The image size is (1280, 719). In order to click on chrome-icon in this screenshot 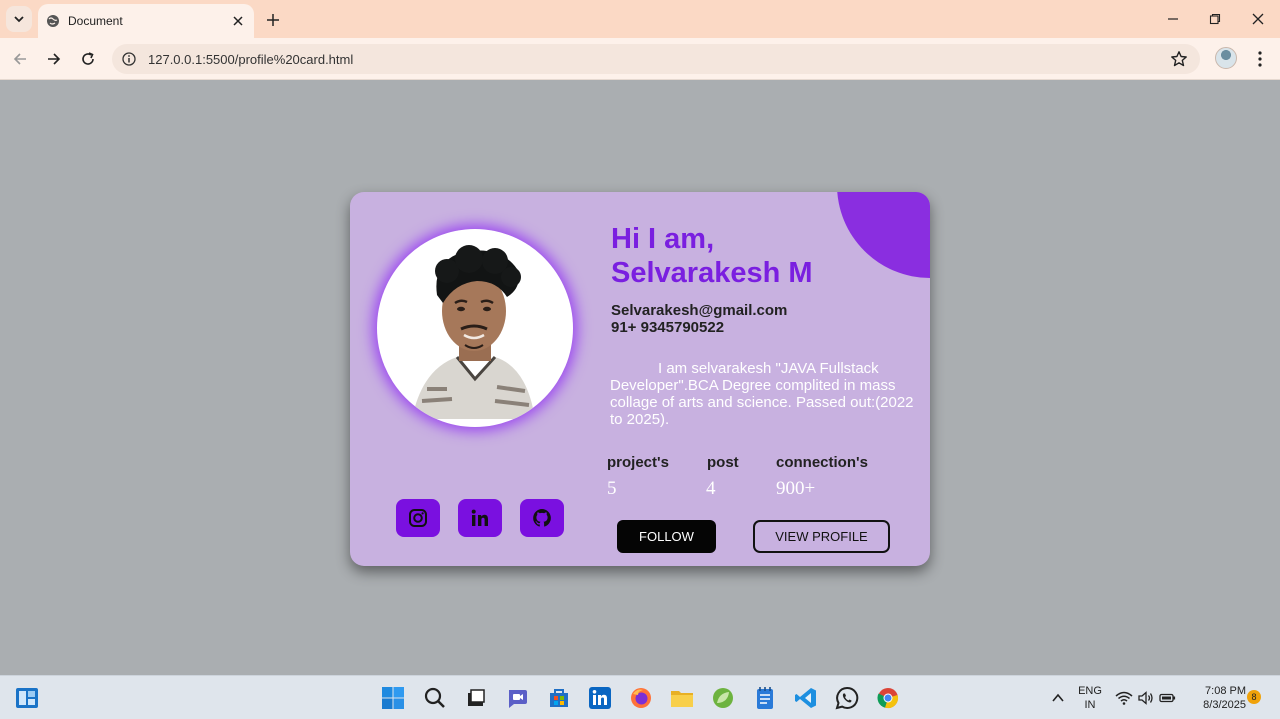, I will do `click(887, 698)`.